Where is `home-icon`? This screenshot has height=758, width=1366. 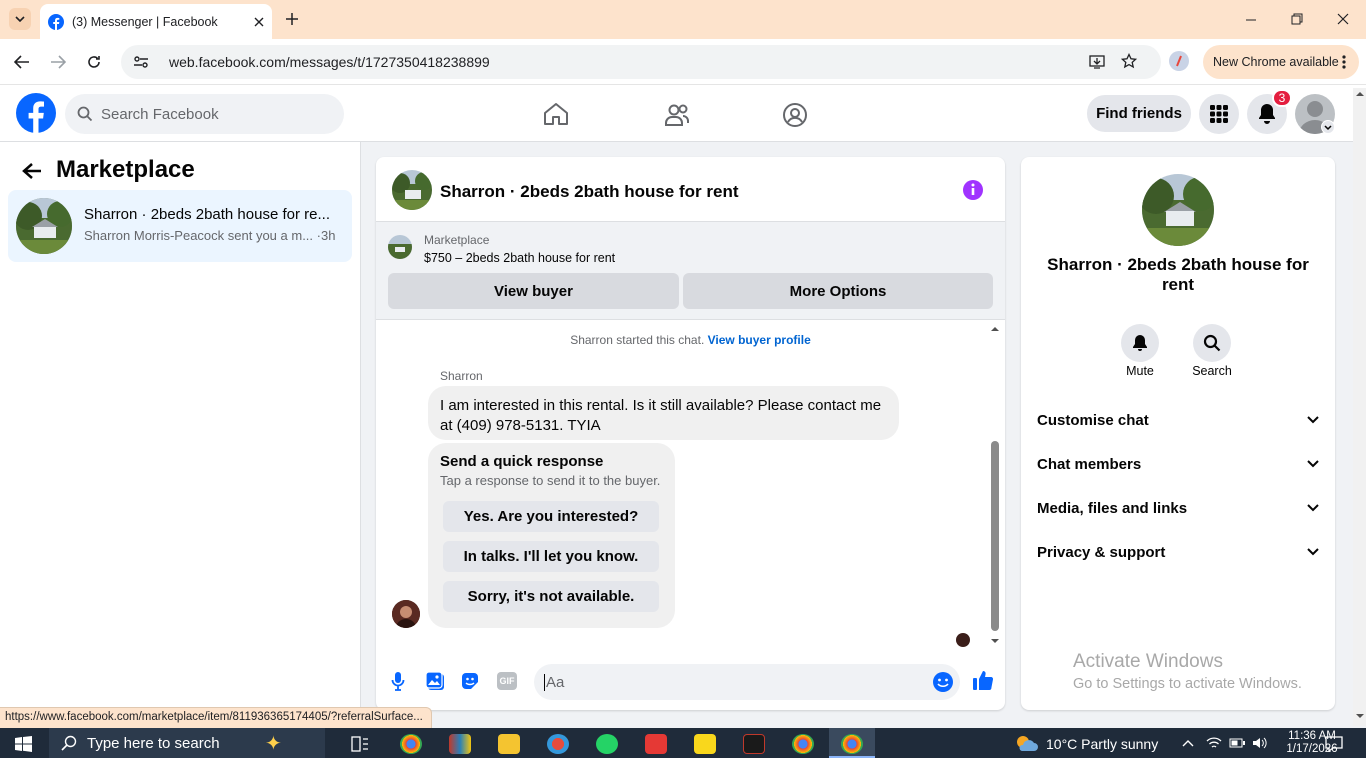 home-icon is located at coordinates (556, 114).